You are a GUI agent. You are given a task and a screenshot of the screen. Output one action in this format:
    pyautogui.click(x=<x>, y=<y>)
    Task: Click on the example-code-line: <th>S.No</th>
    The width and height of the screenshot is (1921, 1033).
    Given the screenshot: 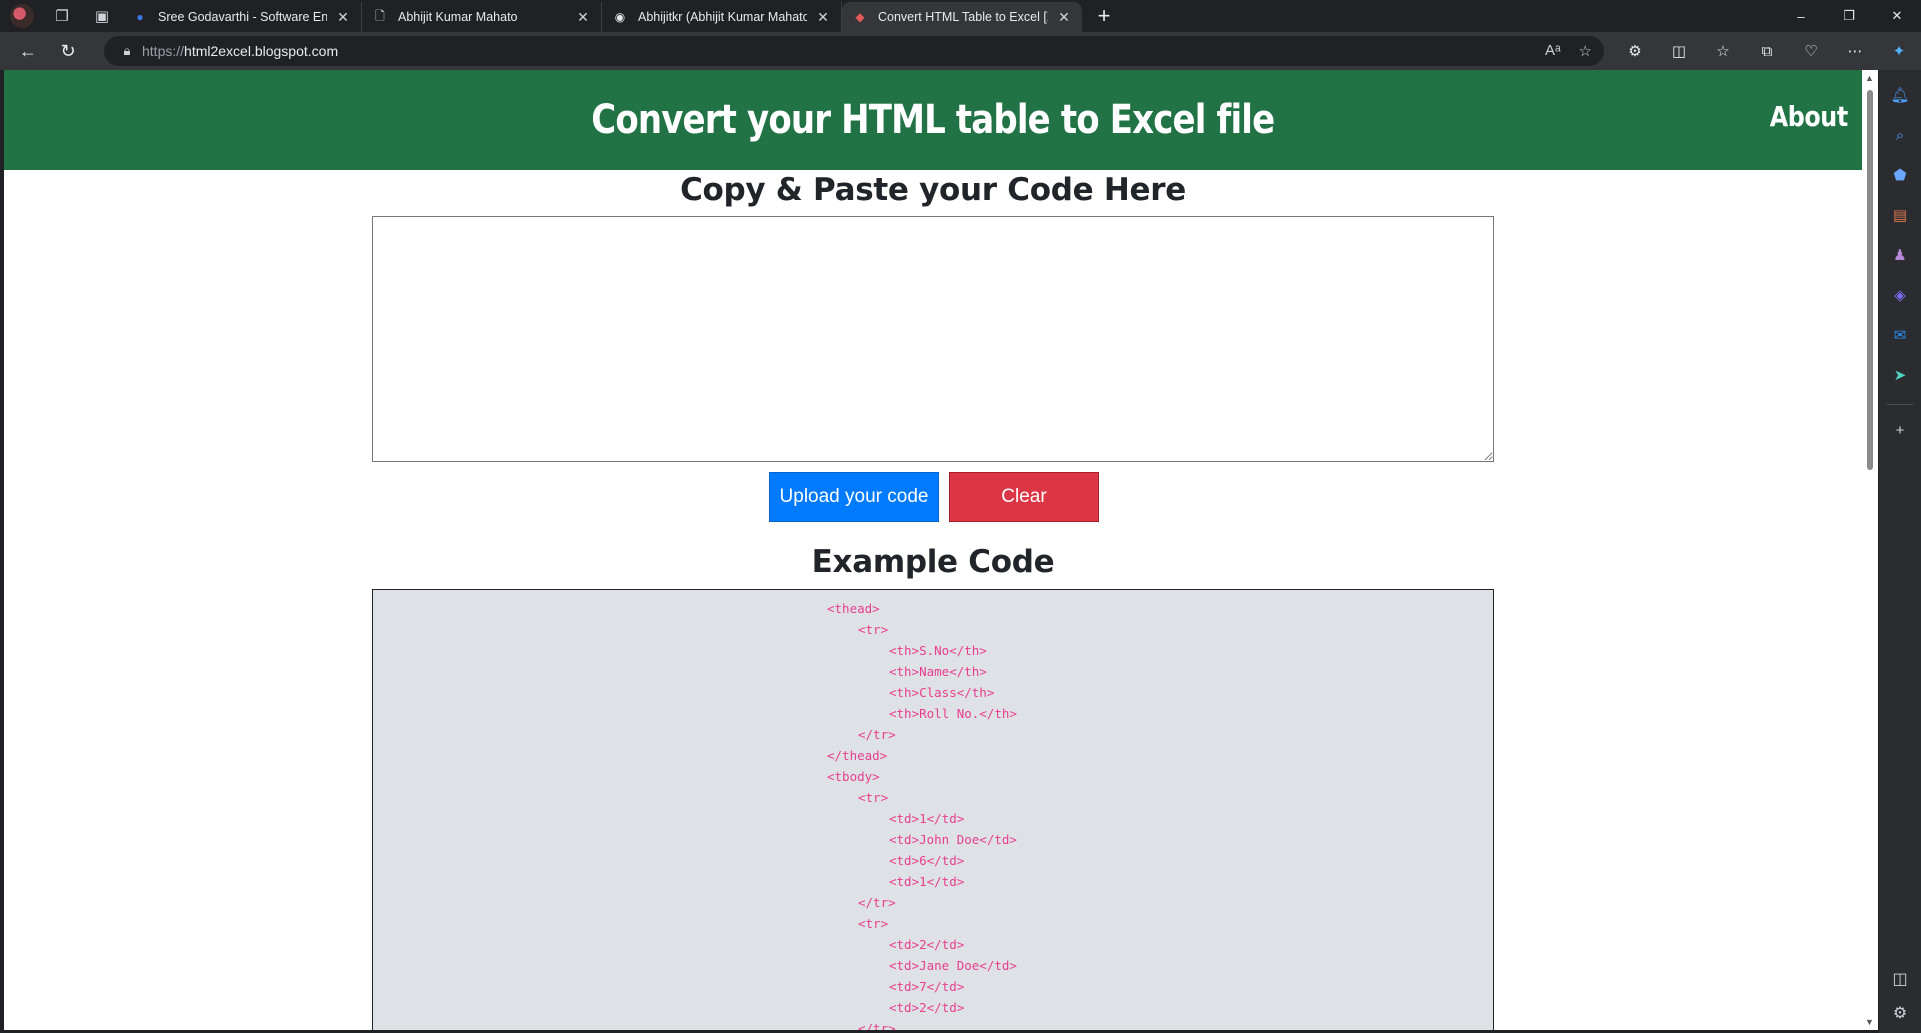 What is the action you would take?
    pyautogui.click(x=938, y=650)
    